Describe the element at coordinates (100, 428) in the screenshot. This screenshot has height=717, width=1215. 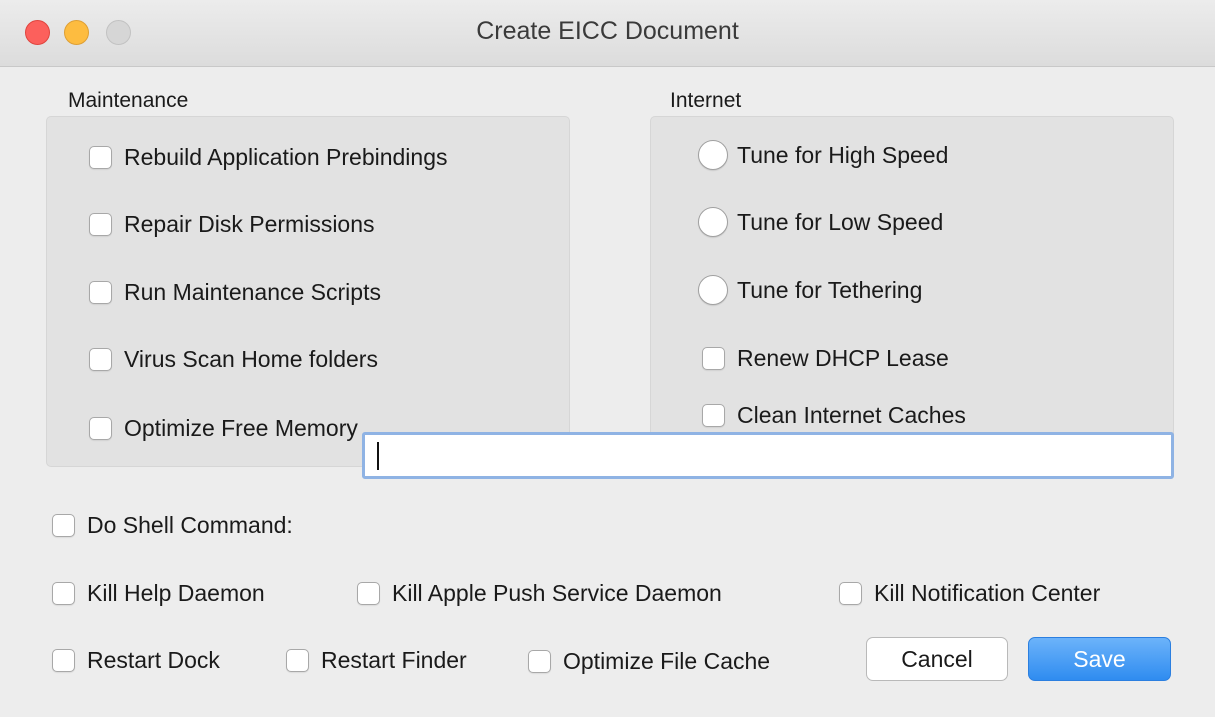
I see `optimize-memory-checkbox` at that location.